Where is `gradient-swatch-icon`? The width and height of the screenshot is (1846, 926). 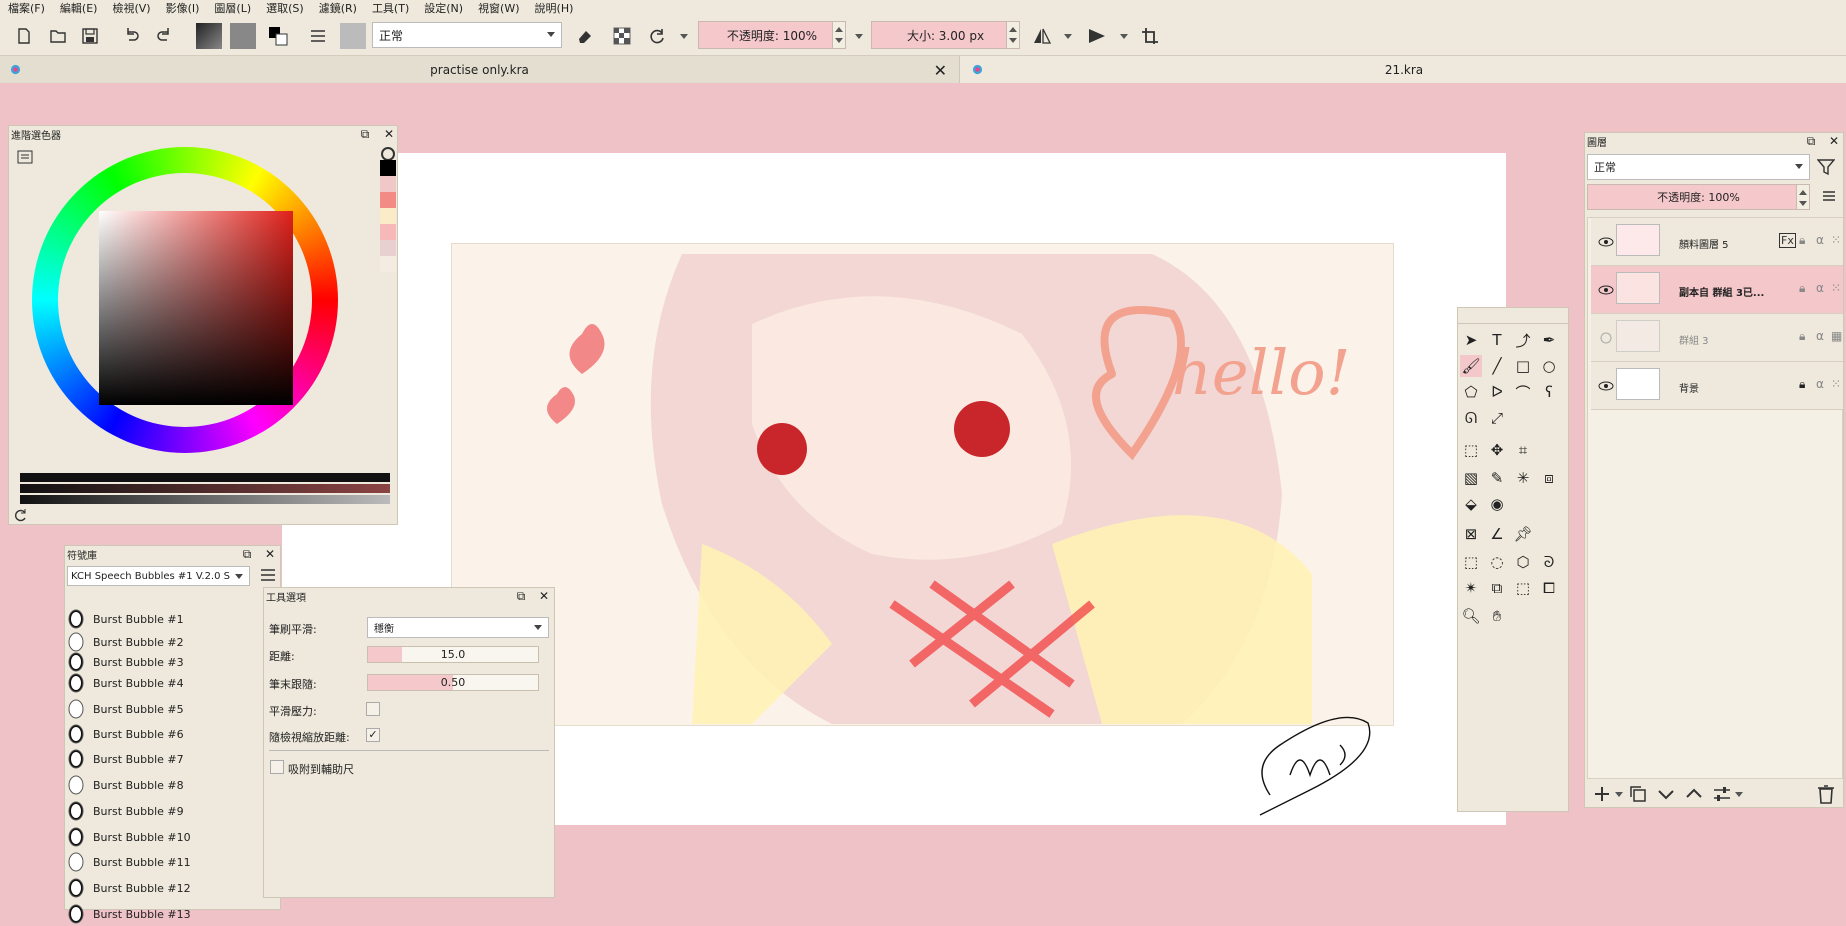 gradient-swatch-icon is located at coordinates (209, 36).